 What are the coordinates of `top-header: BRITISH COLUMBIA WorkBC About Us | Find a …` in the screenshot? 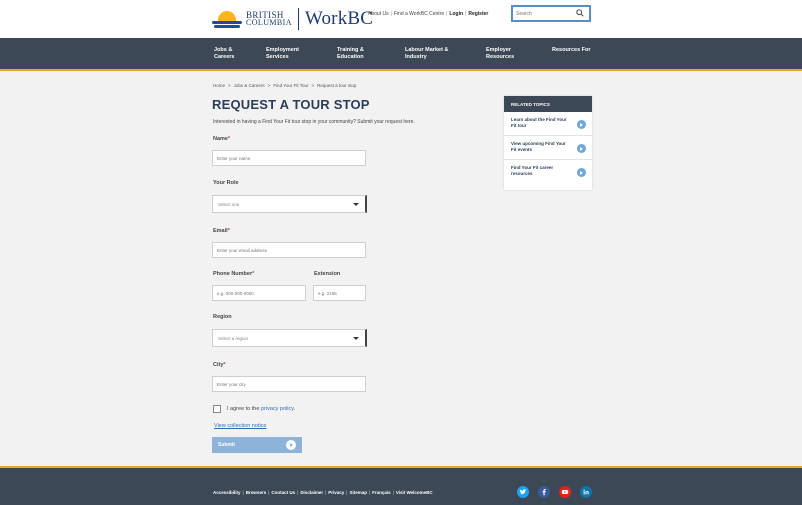 It's located at (401, 19).